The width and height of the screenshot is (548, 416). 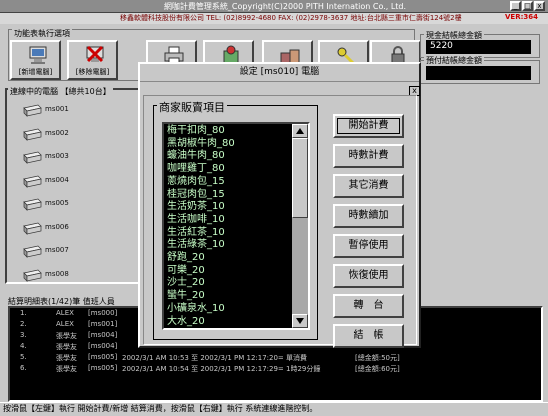 What do you see at coordinates (300, 131) in the screenshot?
I see `arrow-up-icon` at bounding box center [300, 131].